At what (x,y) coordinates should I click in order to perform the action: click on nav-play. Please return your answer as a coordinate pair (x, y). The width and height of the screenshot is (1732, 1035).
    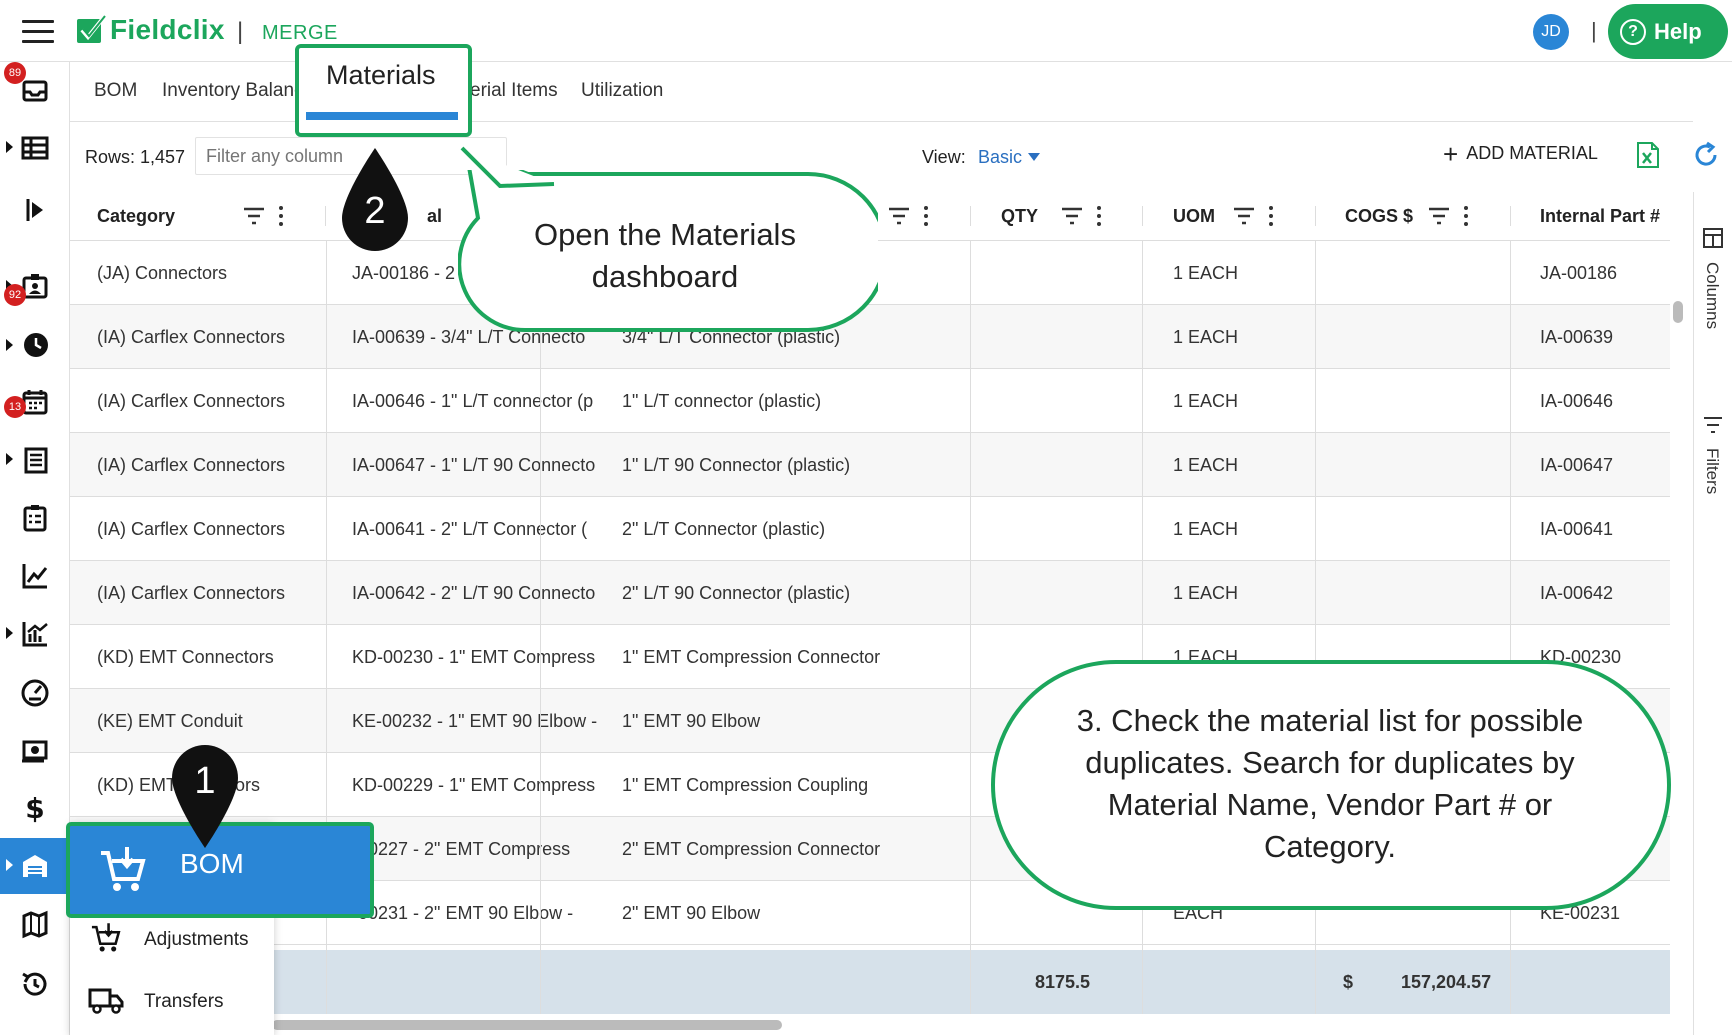
    Looking at the image, I should click on (35, 210).